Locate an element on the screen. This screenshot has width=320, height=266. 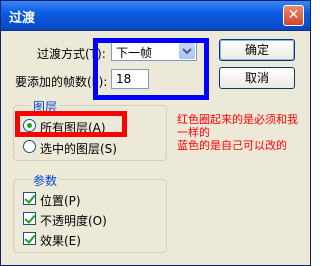
annotation-line-1: 红色圈起来的是必须和我 is located at coordinates (237, 119).